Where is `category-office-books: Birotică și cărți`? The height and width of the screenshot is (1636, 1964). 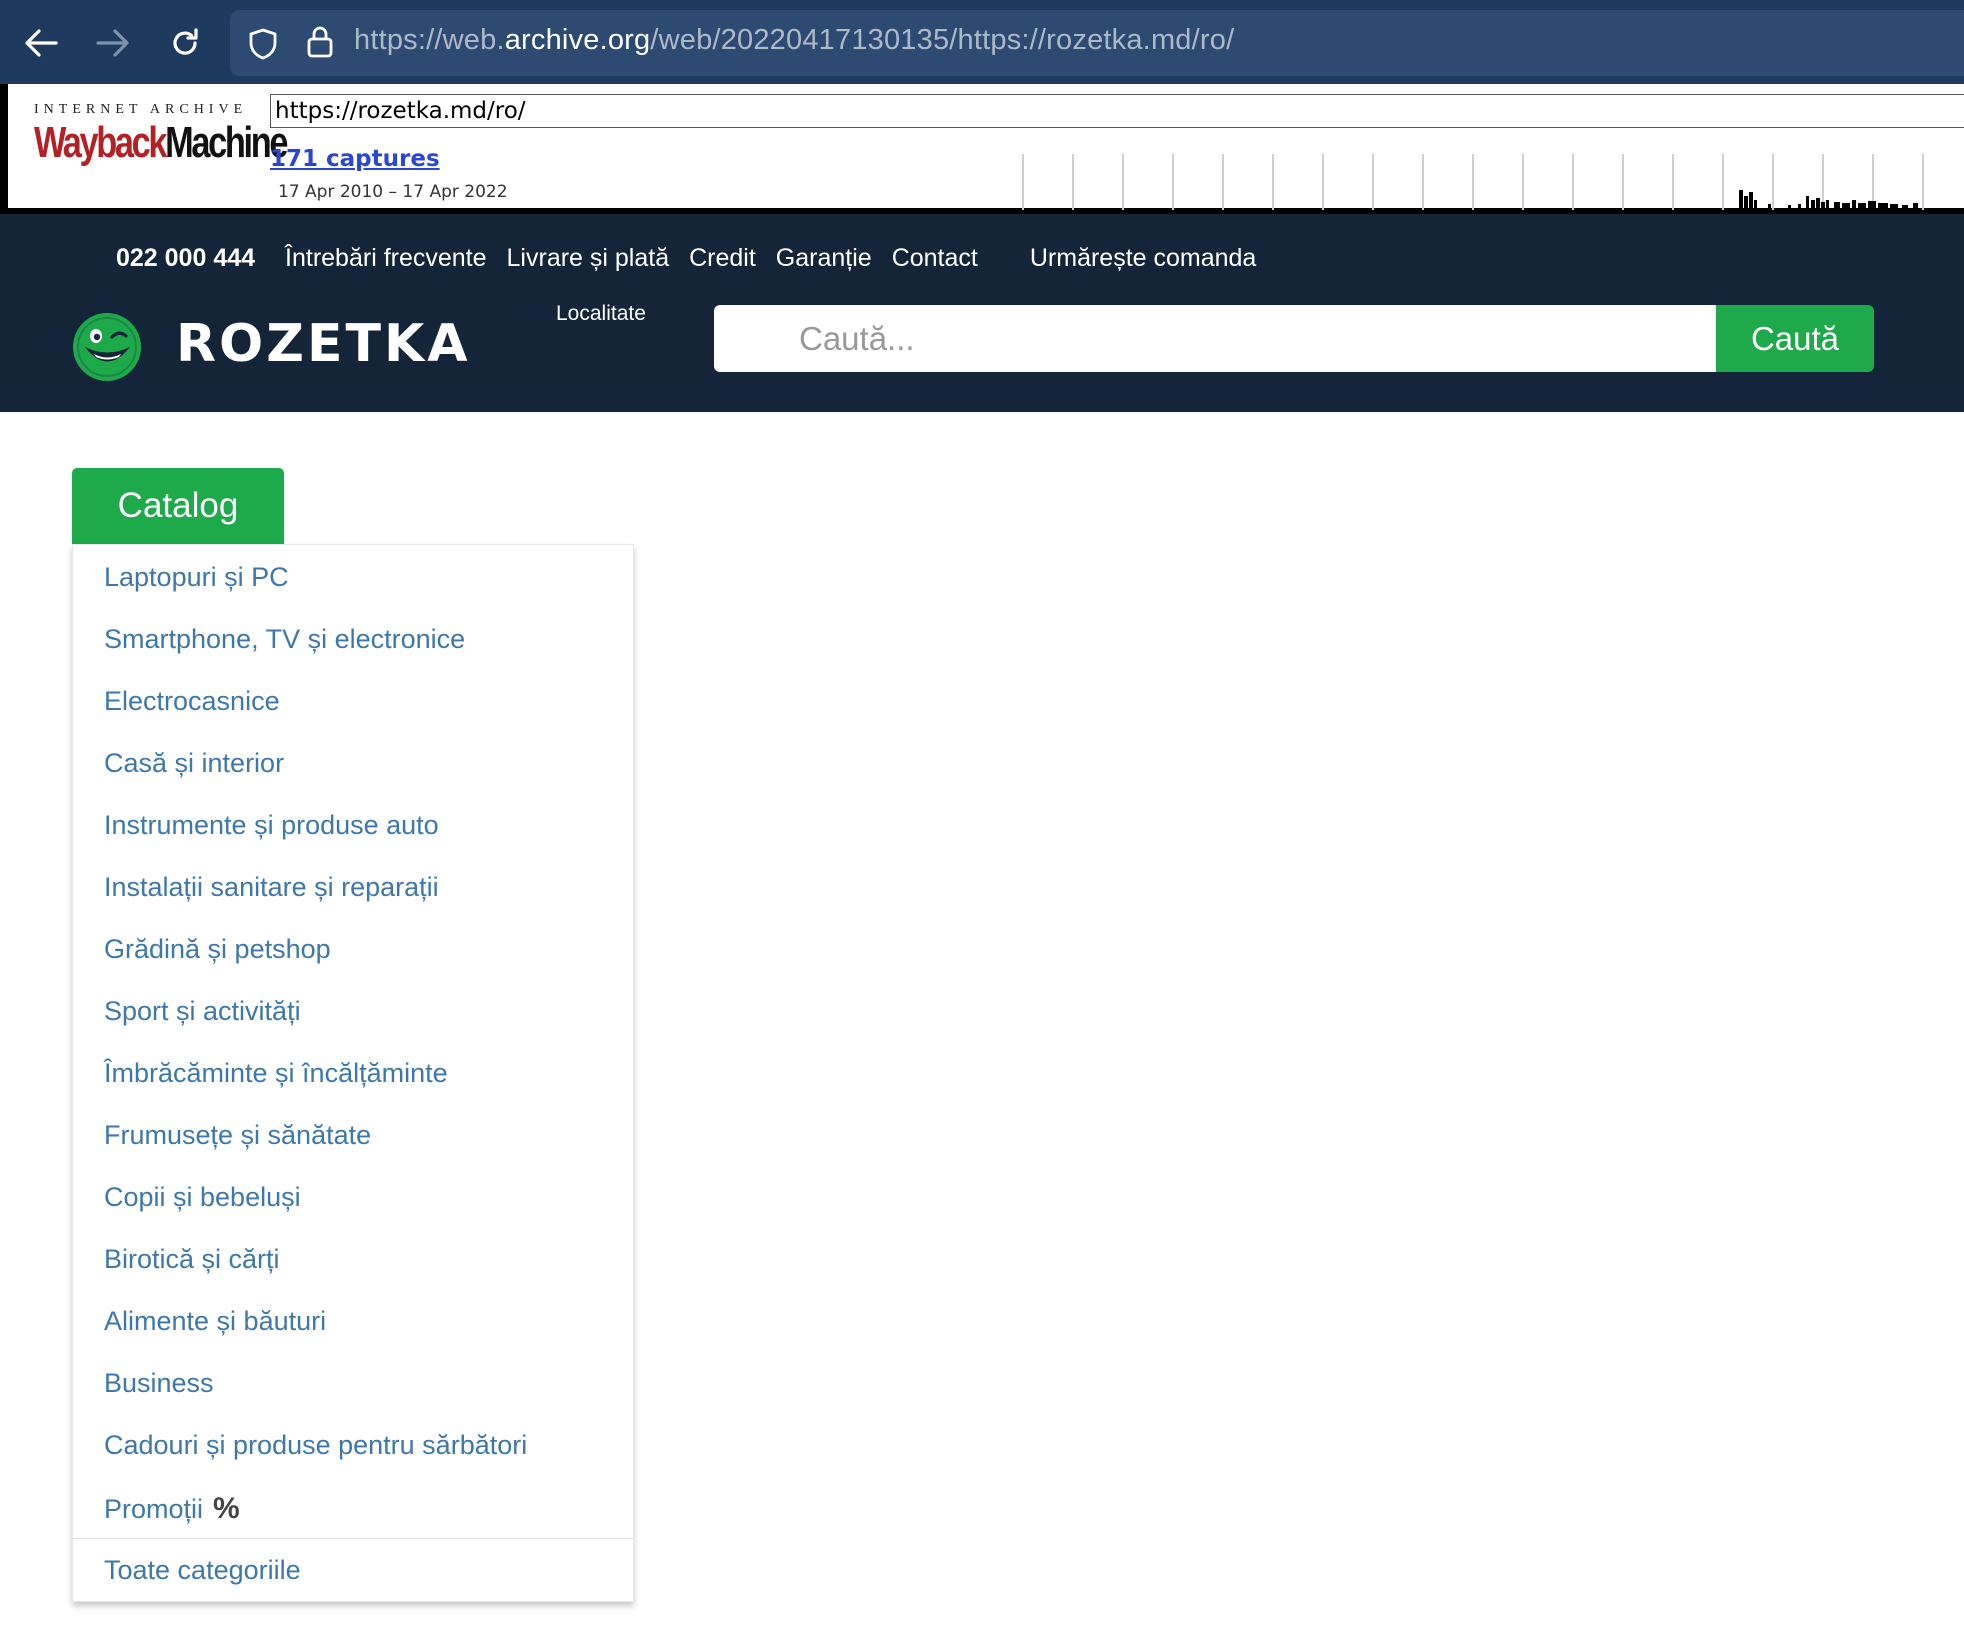 category-office-books: Birotică și cărți is located at coordinates (192, 1259).